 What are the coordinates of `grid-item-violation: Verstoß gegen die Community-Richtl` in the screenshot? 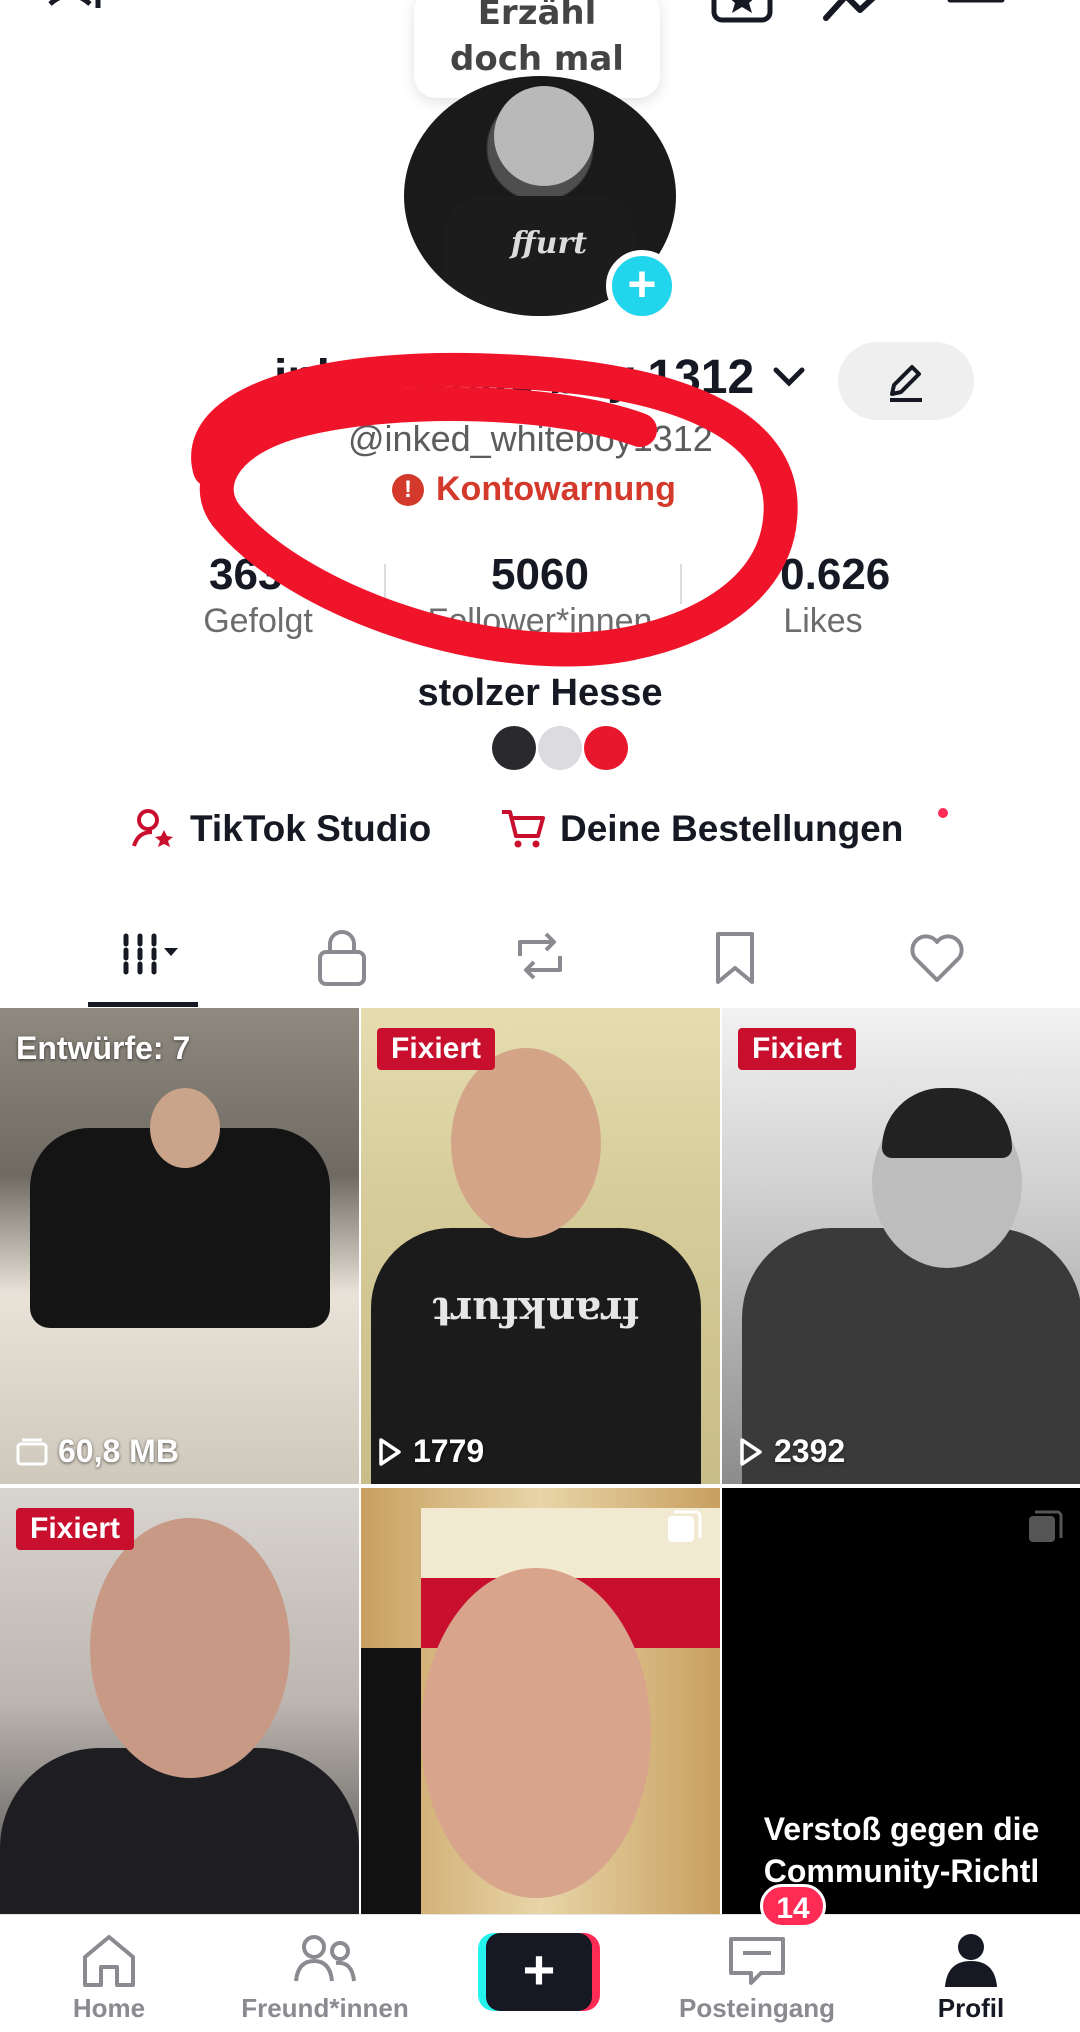 It's located at (901, 1701).